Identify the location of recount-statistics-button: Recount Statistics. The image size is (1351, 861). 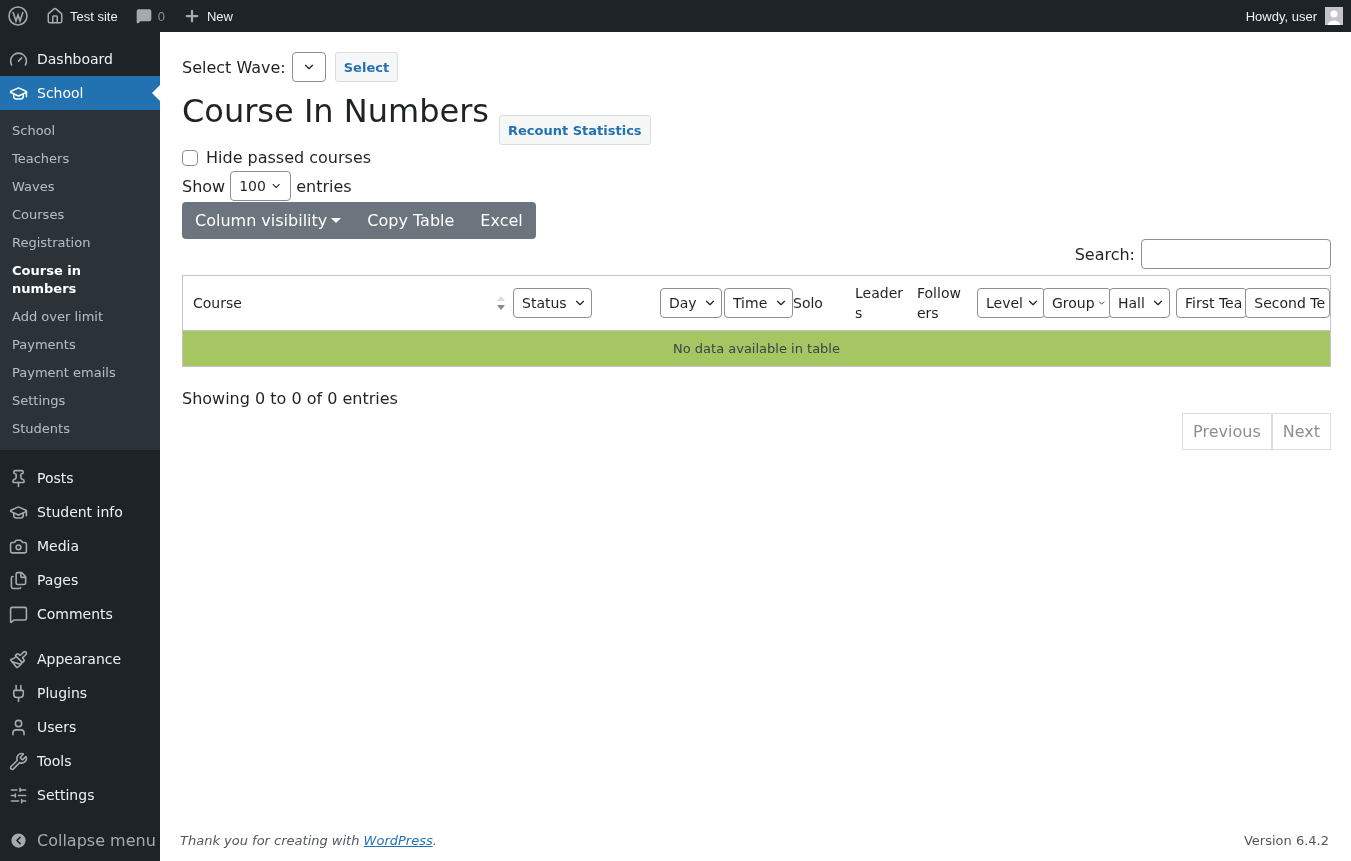
(575, 130).